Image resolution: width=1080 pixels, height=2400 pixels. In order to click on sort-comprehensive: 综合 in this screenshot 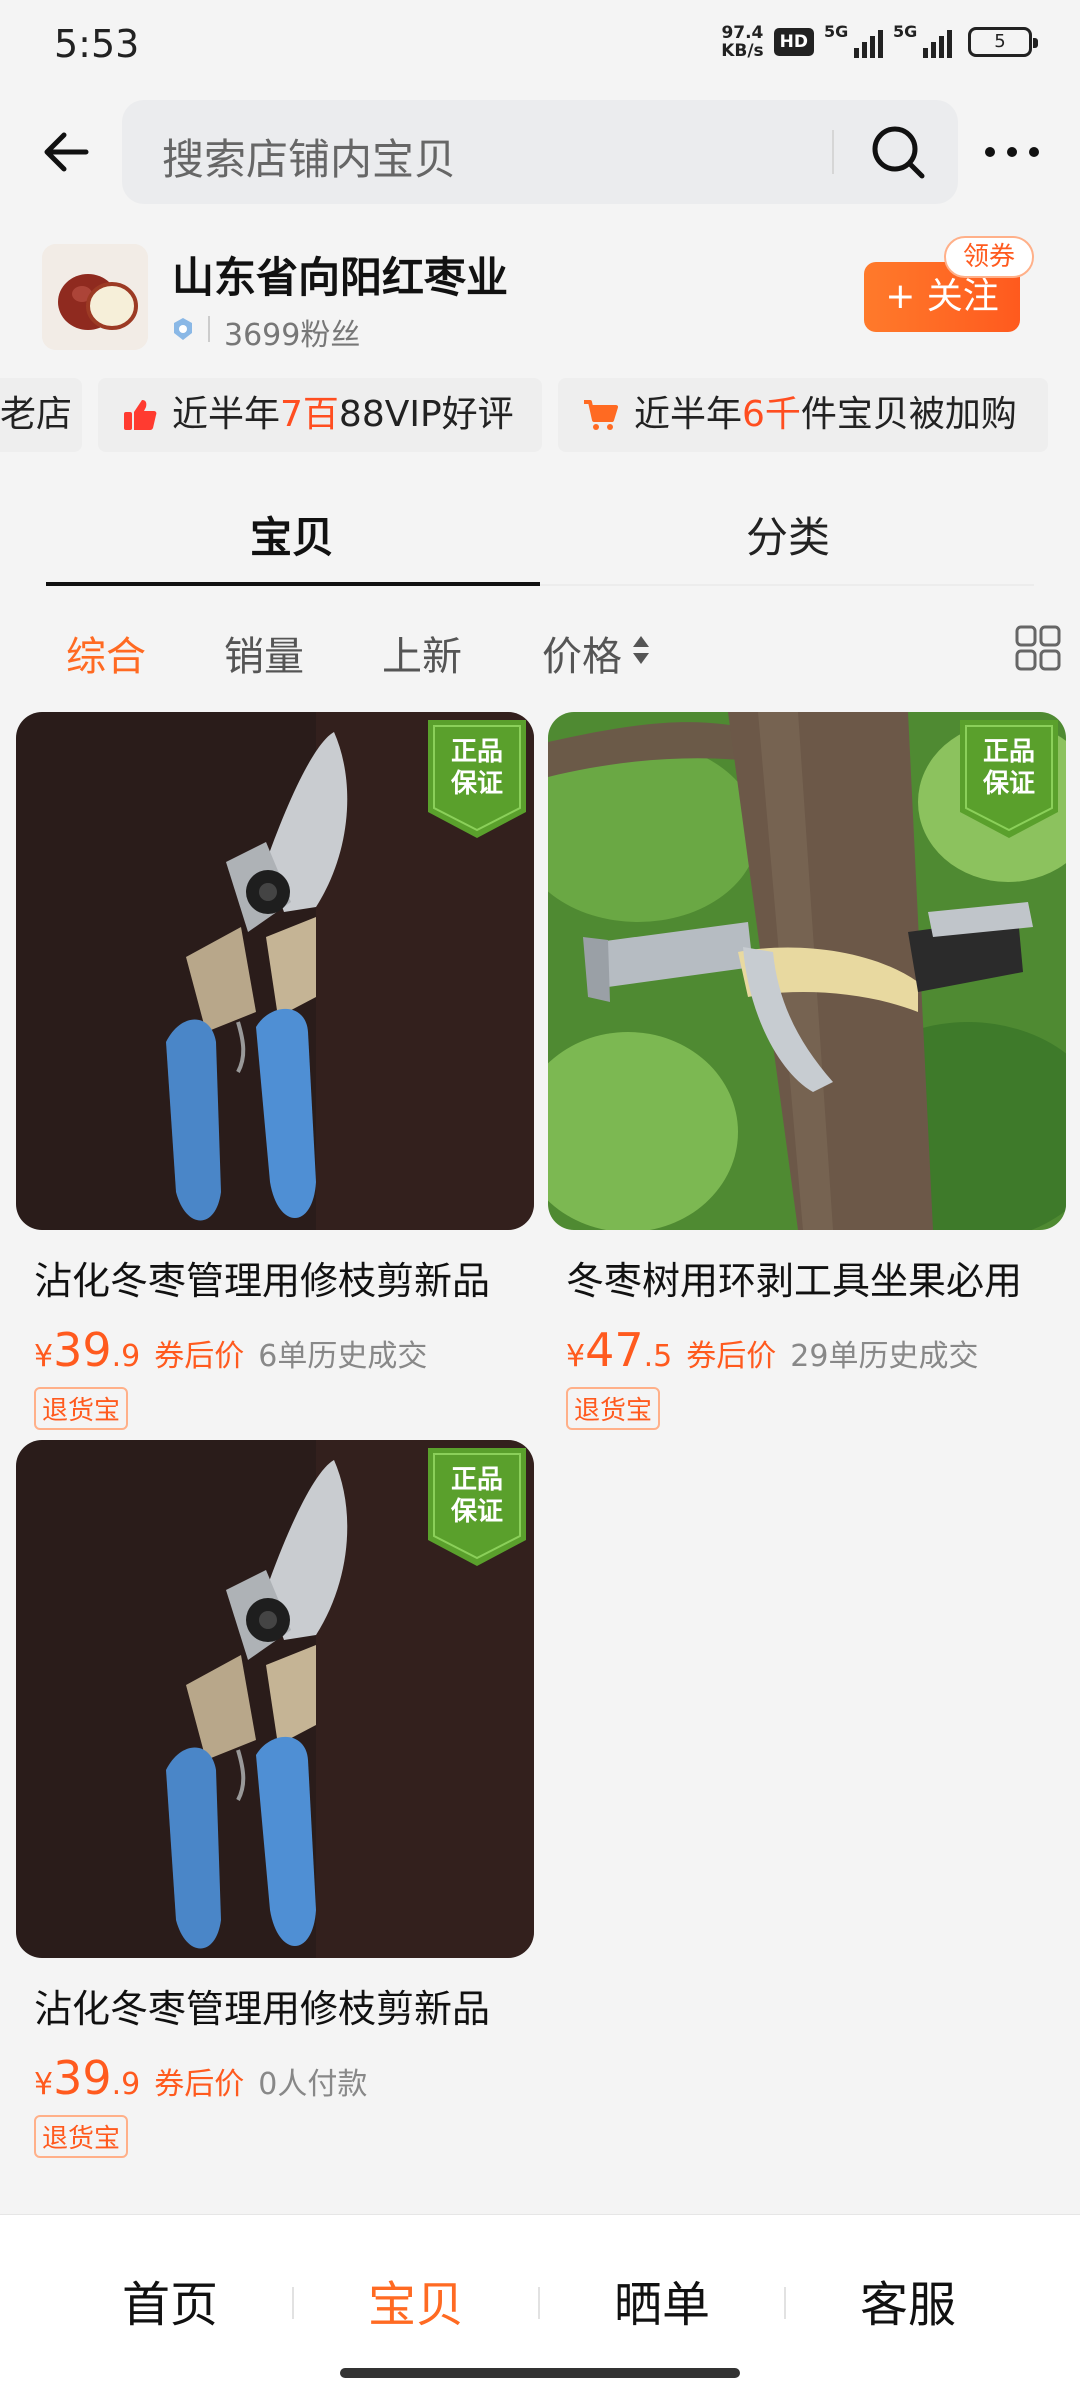, I will do `click(106, 653)`.